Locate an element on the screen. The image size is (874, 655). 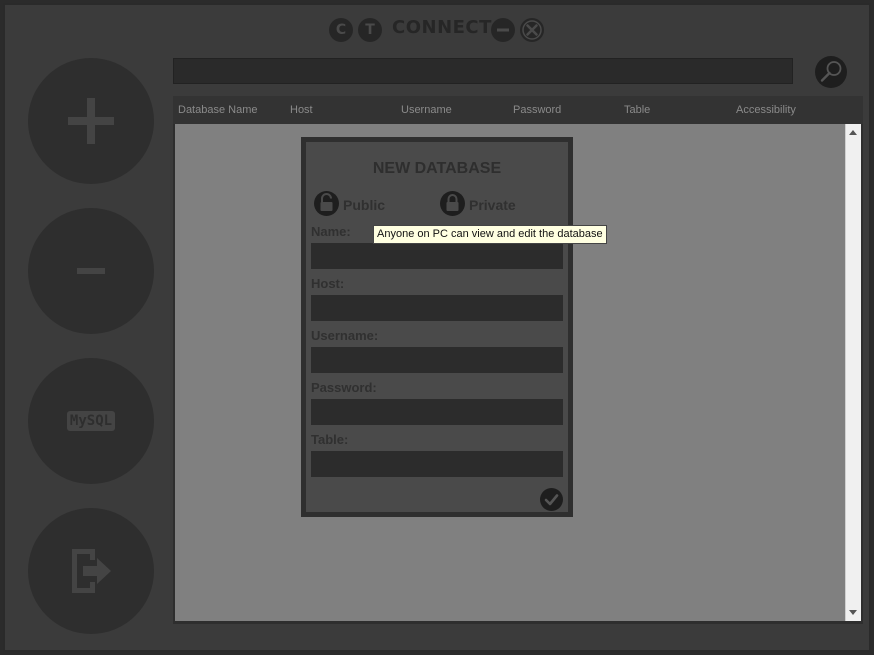
search-icon is located at coordinates (831, 71).